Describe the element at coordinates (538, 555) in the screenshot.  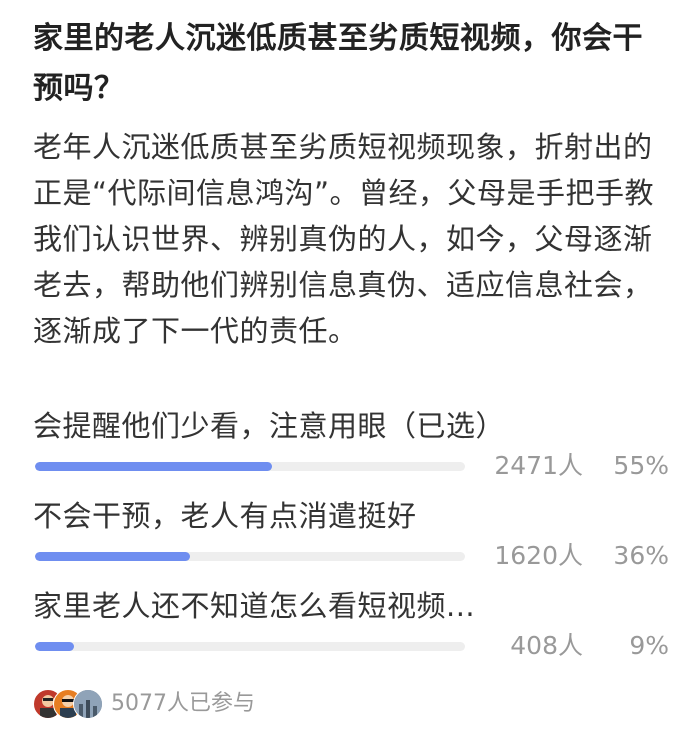
I see `vote-count: 1620人` at that location.